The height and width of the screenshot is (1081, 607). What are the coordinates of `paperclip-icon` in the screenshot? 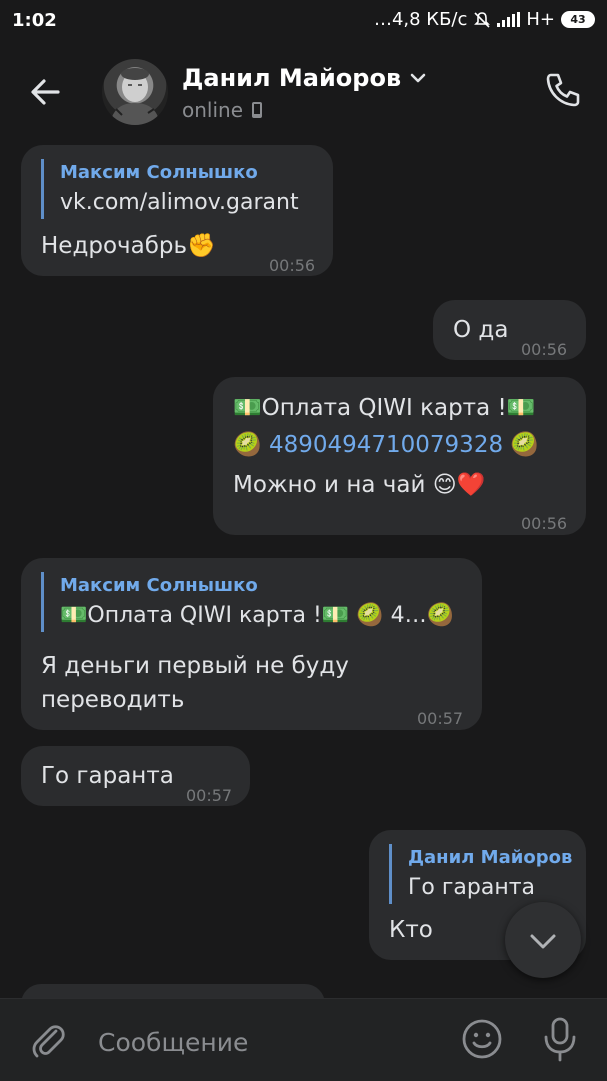 It's located at (47, 1040).